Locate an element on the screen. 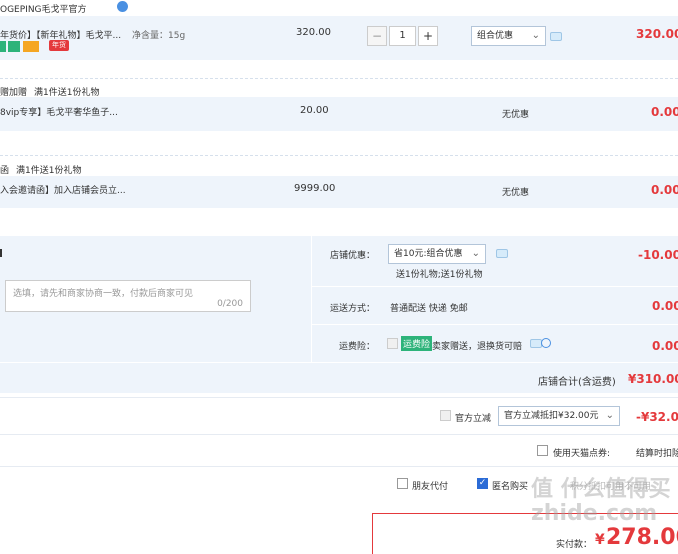 The image size is (678, 554). item1-qty-input: 1 is located at coordinates (402, 36).